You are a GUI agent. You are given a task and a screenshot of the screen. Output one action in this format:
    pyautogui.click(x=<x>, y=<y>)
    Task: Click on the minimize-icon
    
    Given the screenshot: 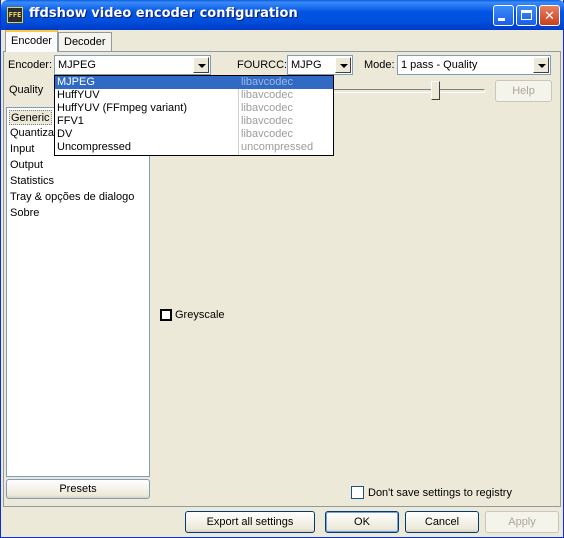 What is the action you would take?
    pyautogui.click(x=501, y=19)
    